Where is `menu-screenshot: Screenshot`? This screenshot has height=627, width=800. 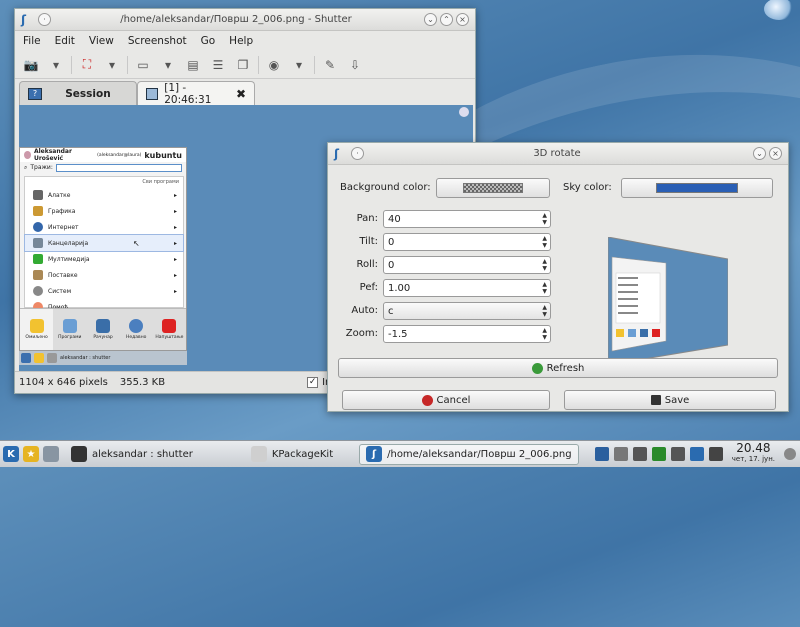
menu-screenshot: Screenshot is located at coordinates (157, 41).